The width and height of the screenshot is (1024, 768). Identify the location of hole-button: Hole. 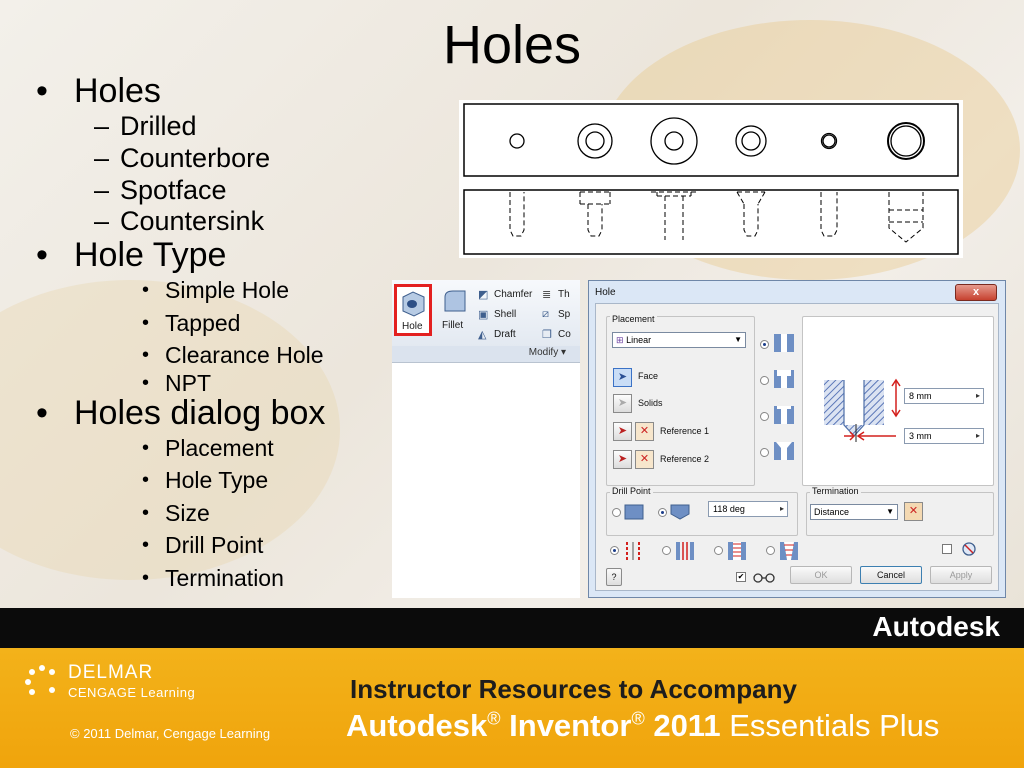
(413, 310).